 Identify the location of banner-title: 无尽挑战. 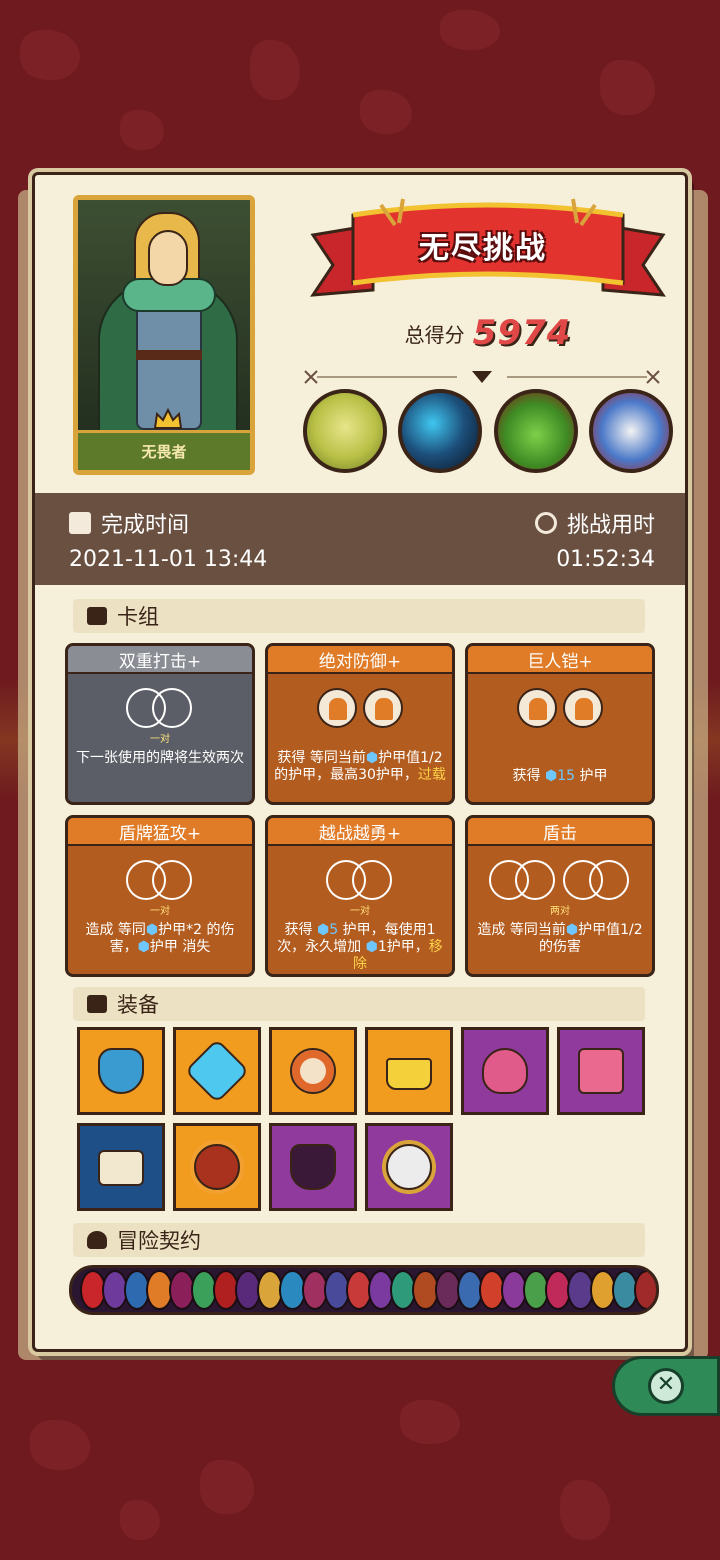
(483, 248).